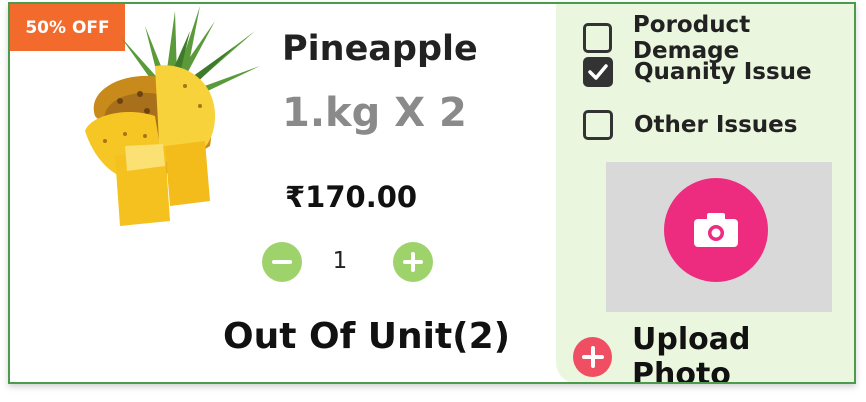 The image size is (866, 402). What do you see at coordinates (351, 197) in the screenshot?
I see `product-price: ₹170.00` at bounding box center [351, 197].